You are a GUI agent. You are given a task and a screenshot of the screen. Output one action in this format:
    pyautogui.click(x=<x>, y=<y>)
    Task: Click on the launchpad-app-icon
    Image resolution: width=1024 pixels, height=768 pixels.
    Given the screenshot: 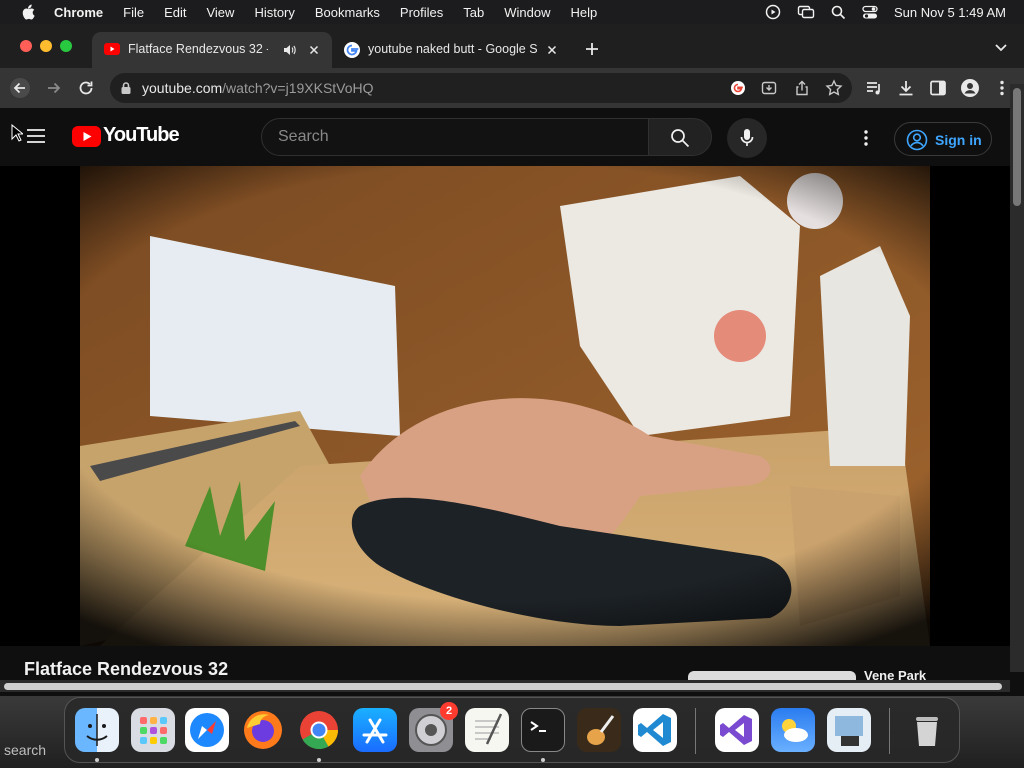 What is the action you would take?
    pyautogui.click(x=153, y=730)
    